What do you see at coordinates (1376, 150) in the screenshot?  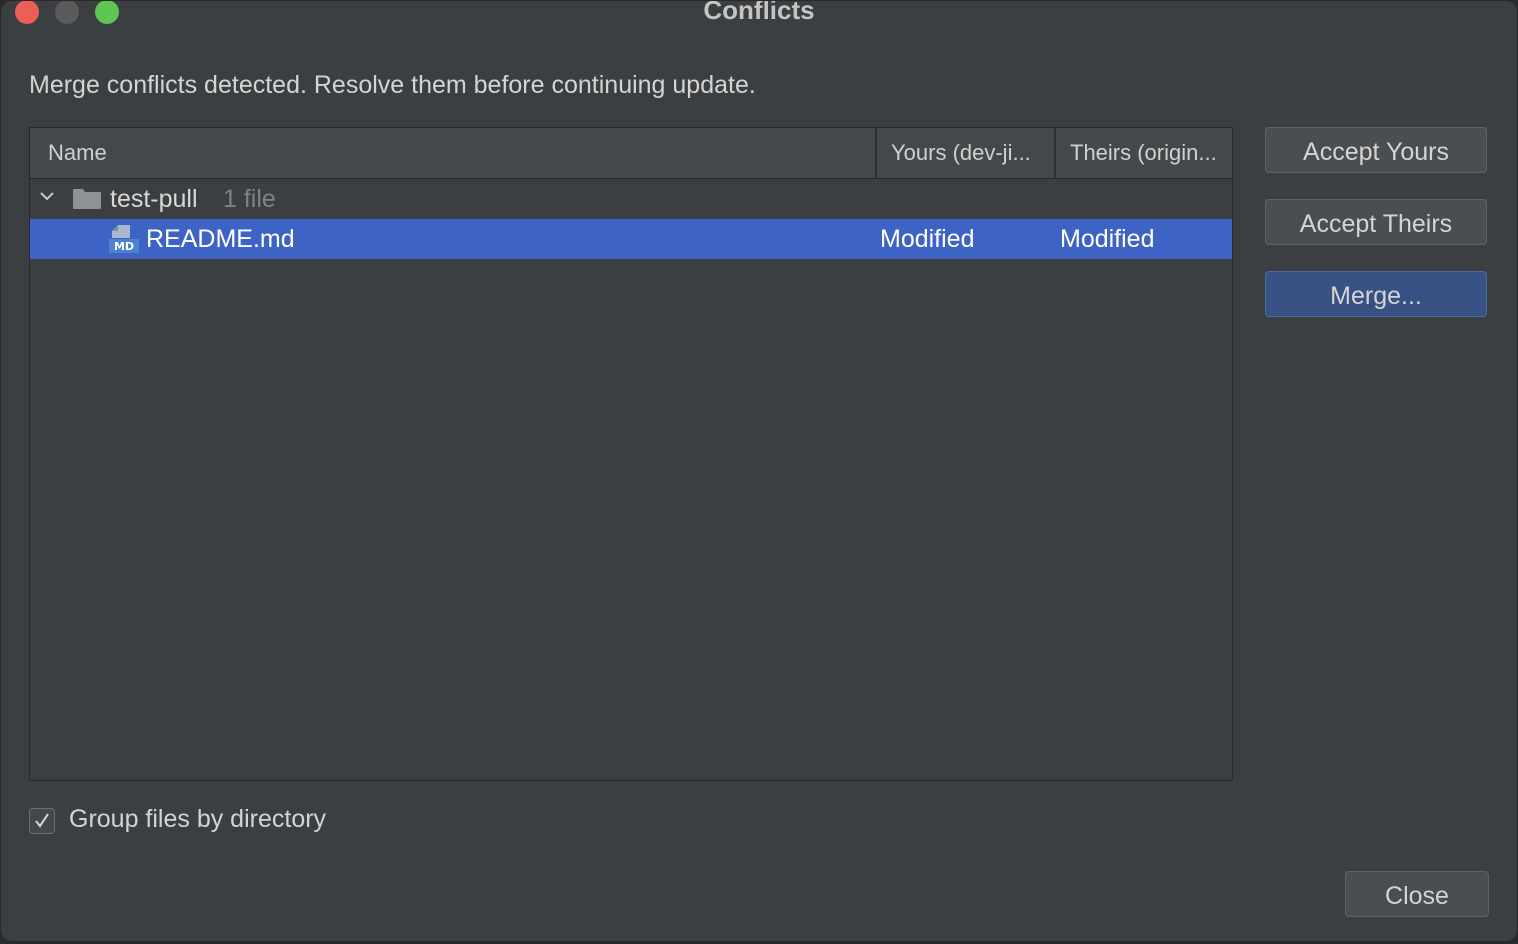 I see `accept-yours-button: Accept Yours` at bounding box center [1376, 150].